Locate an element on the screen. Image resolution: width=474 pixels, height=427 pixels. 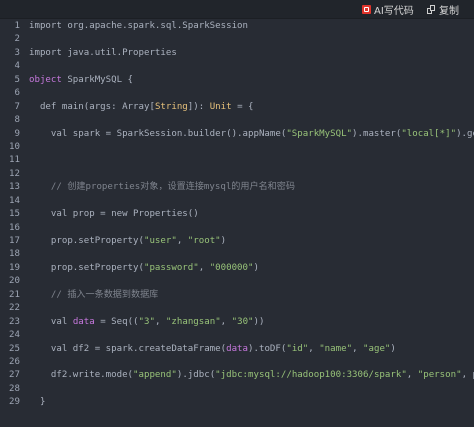
line-number: 18 is located at coordinates (14, 254).